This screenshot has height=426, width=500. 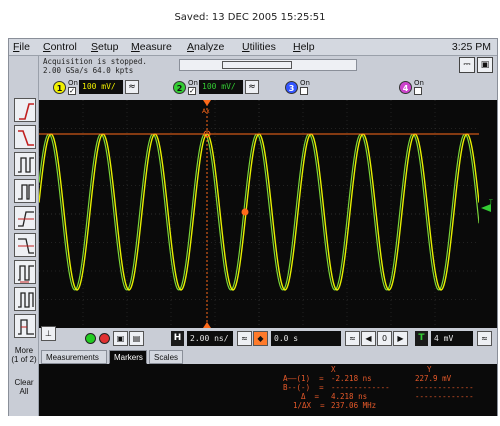 I want to click on delay-left-button: ◀, so click(x=368, y=338).